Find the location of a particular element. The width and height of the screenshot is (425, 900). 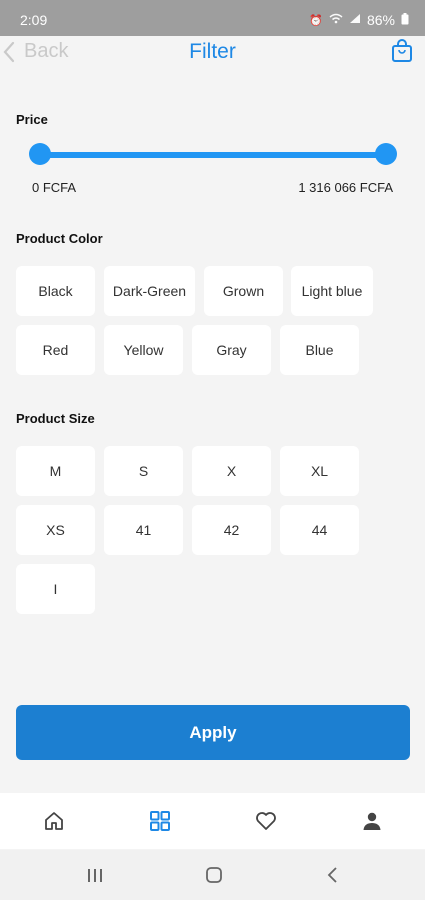

heart-icon is located at coordinates (266, 821).